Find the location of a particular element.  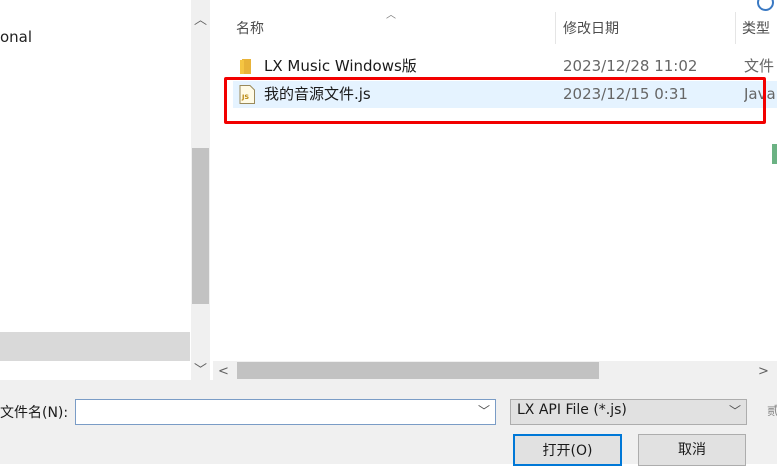

nav-scroll-up-icon: ︿ is located at coordinates (200, 20).